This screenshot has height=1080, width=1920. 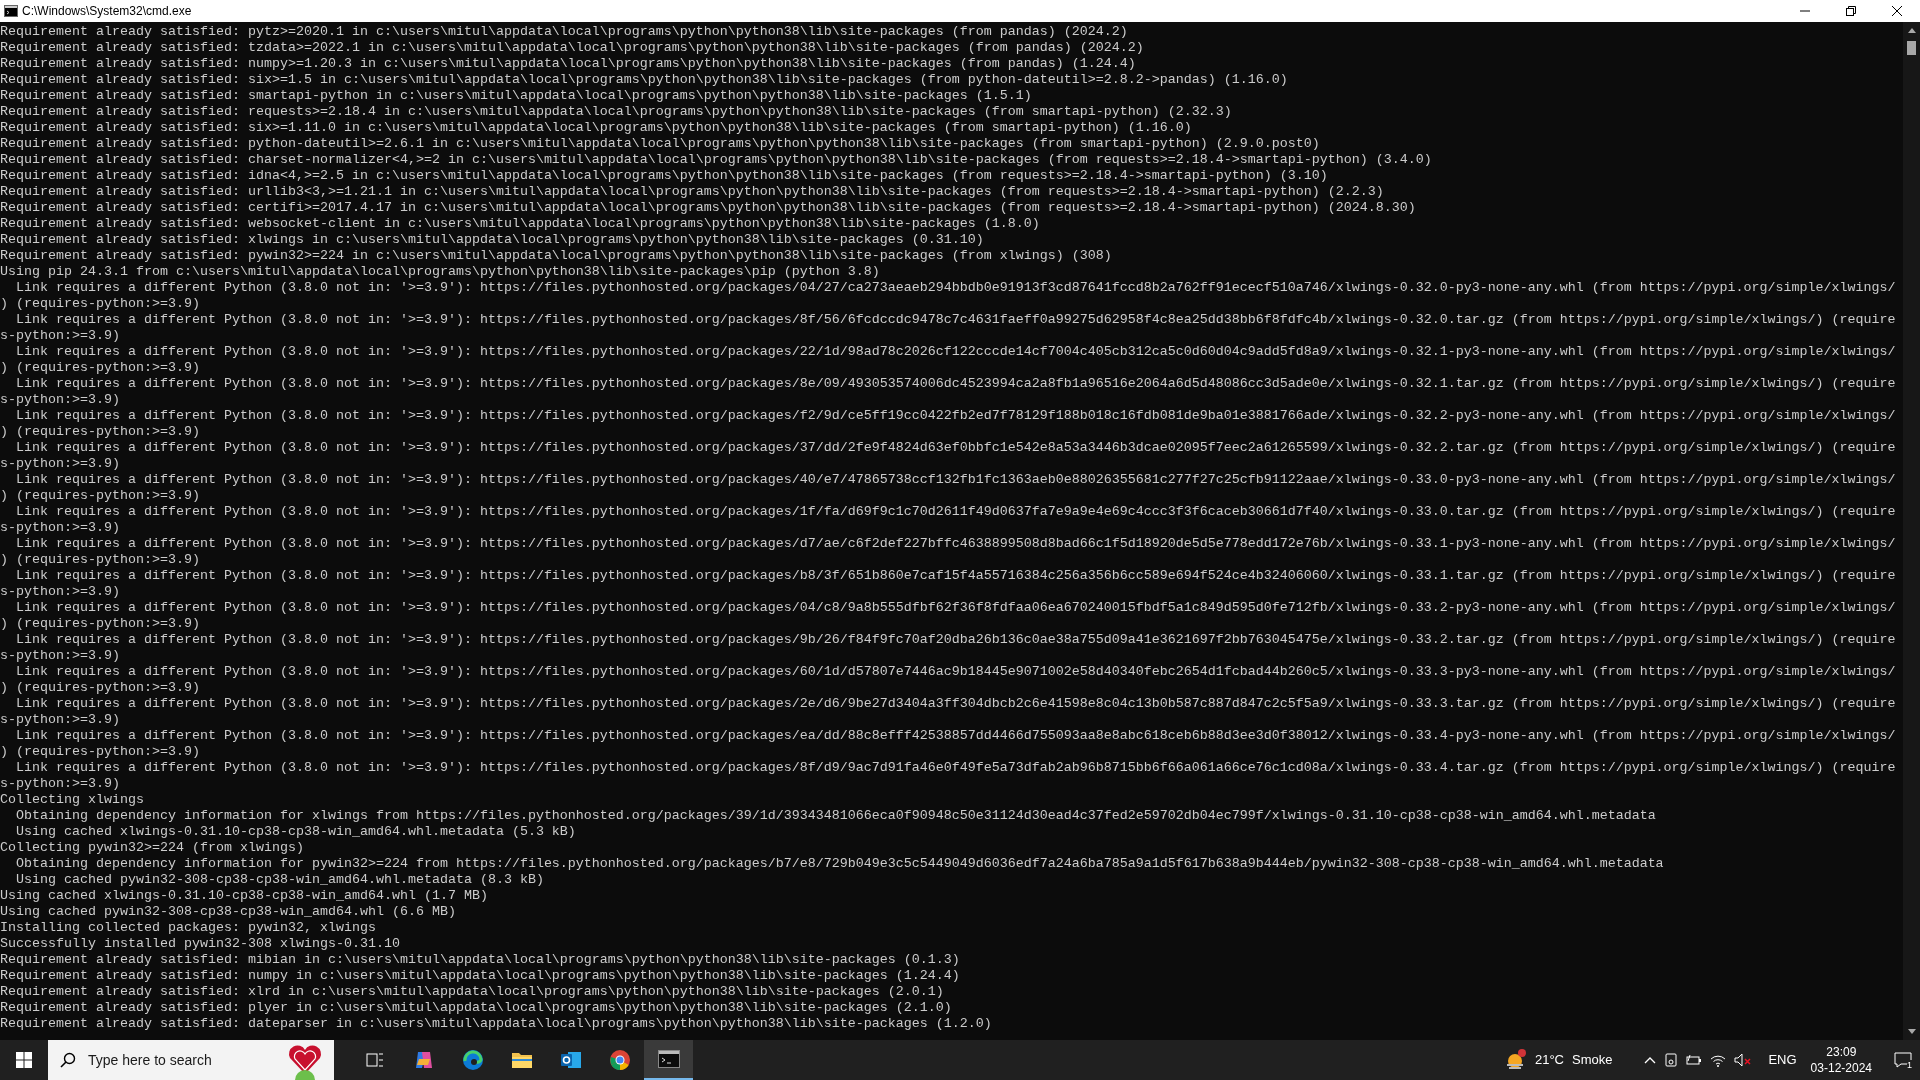 I want to click on console-line: Requirement already satisfied: six>=1.5 in c:\users\mitul\appdata\local\programs\python\python38\lib\site-packages (from python-dateutil>=2.8.2->pandas) (1.16.0), so click(x=644, y=80).